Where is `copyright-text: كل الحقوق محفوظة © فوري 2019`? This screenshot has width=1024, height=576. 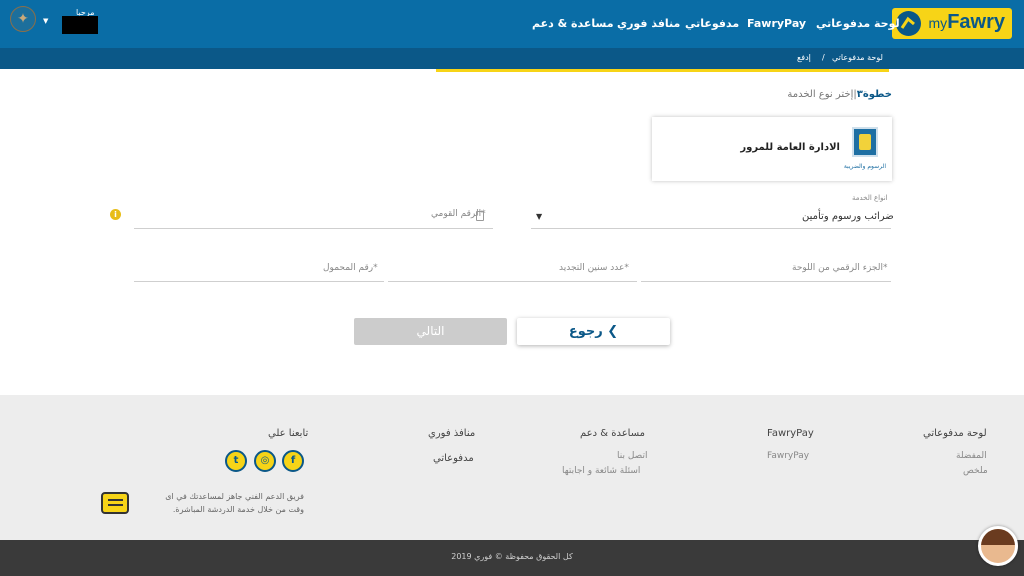
copyright-text: كل الحقوق محفوظة © فوري 2019 is located at coordinates (512, 556).